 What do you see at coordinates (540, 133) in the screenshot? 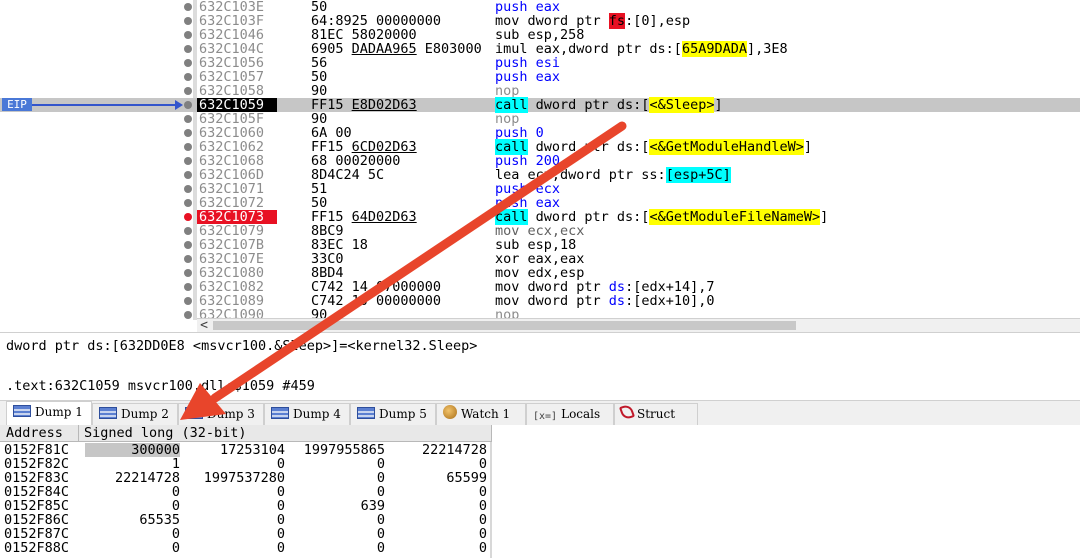
I see `disasm-row: 632C1060 6A 00 push 0` at bounding box center [540, 133].